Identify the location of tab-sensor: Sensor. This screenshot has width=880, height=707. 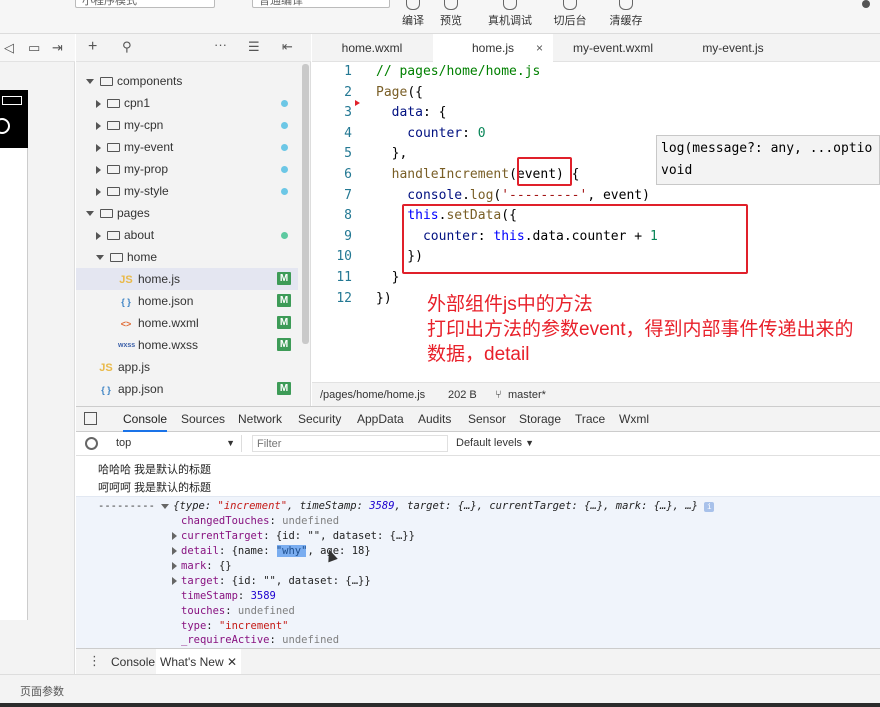
(487, 419).